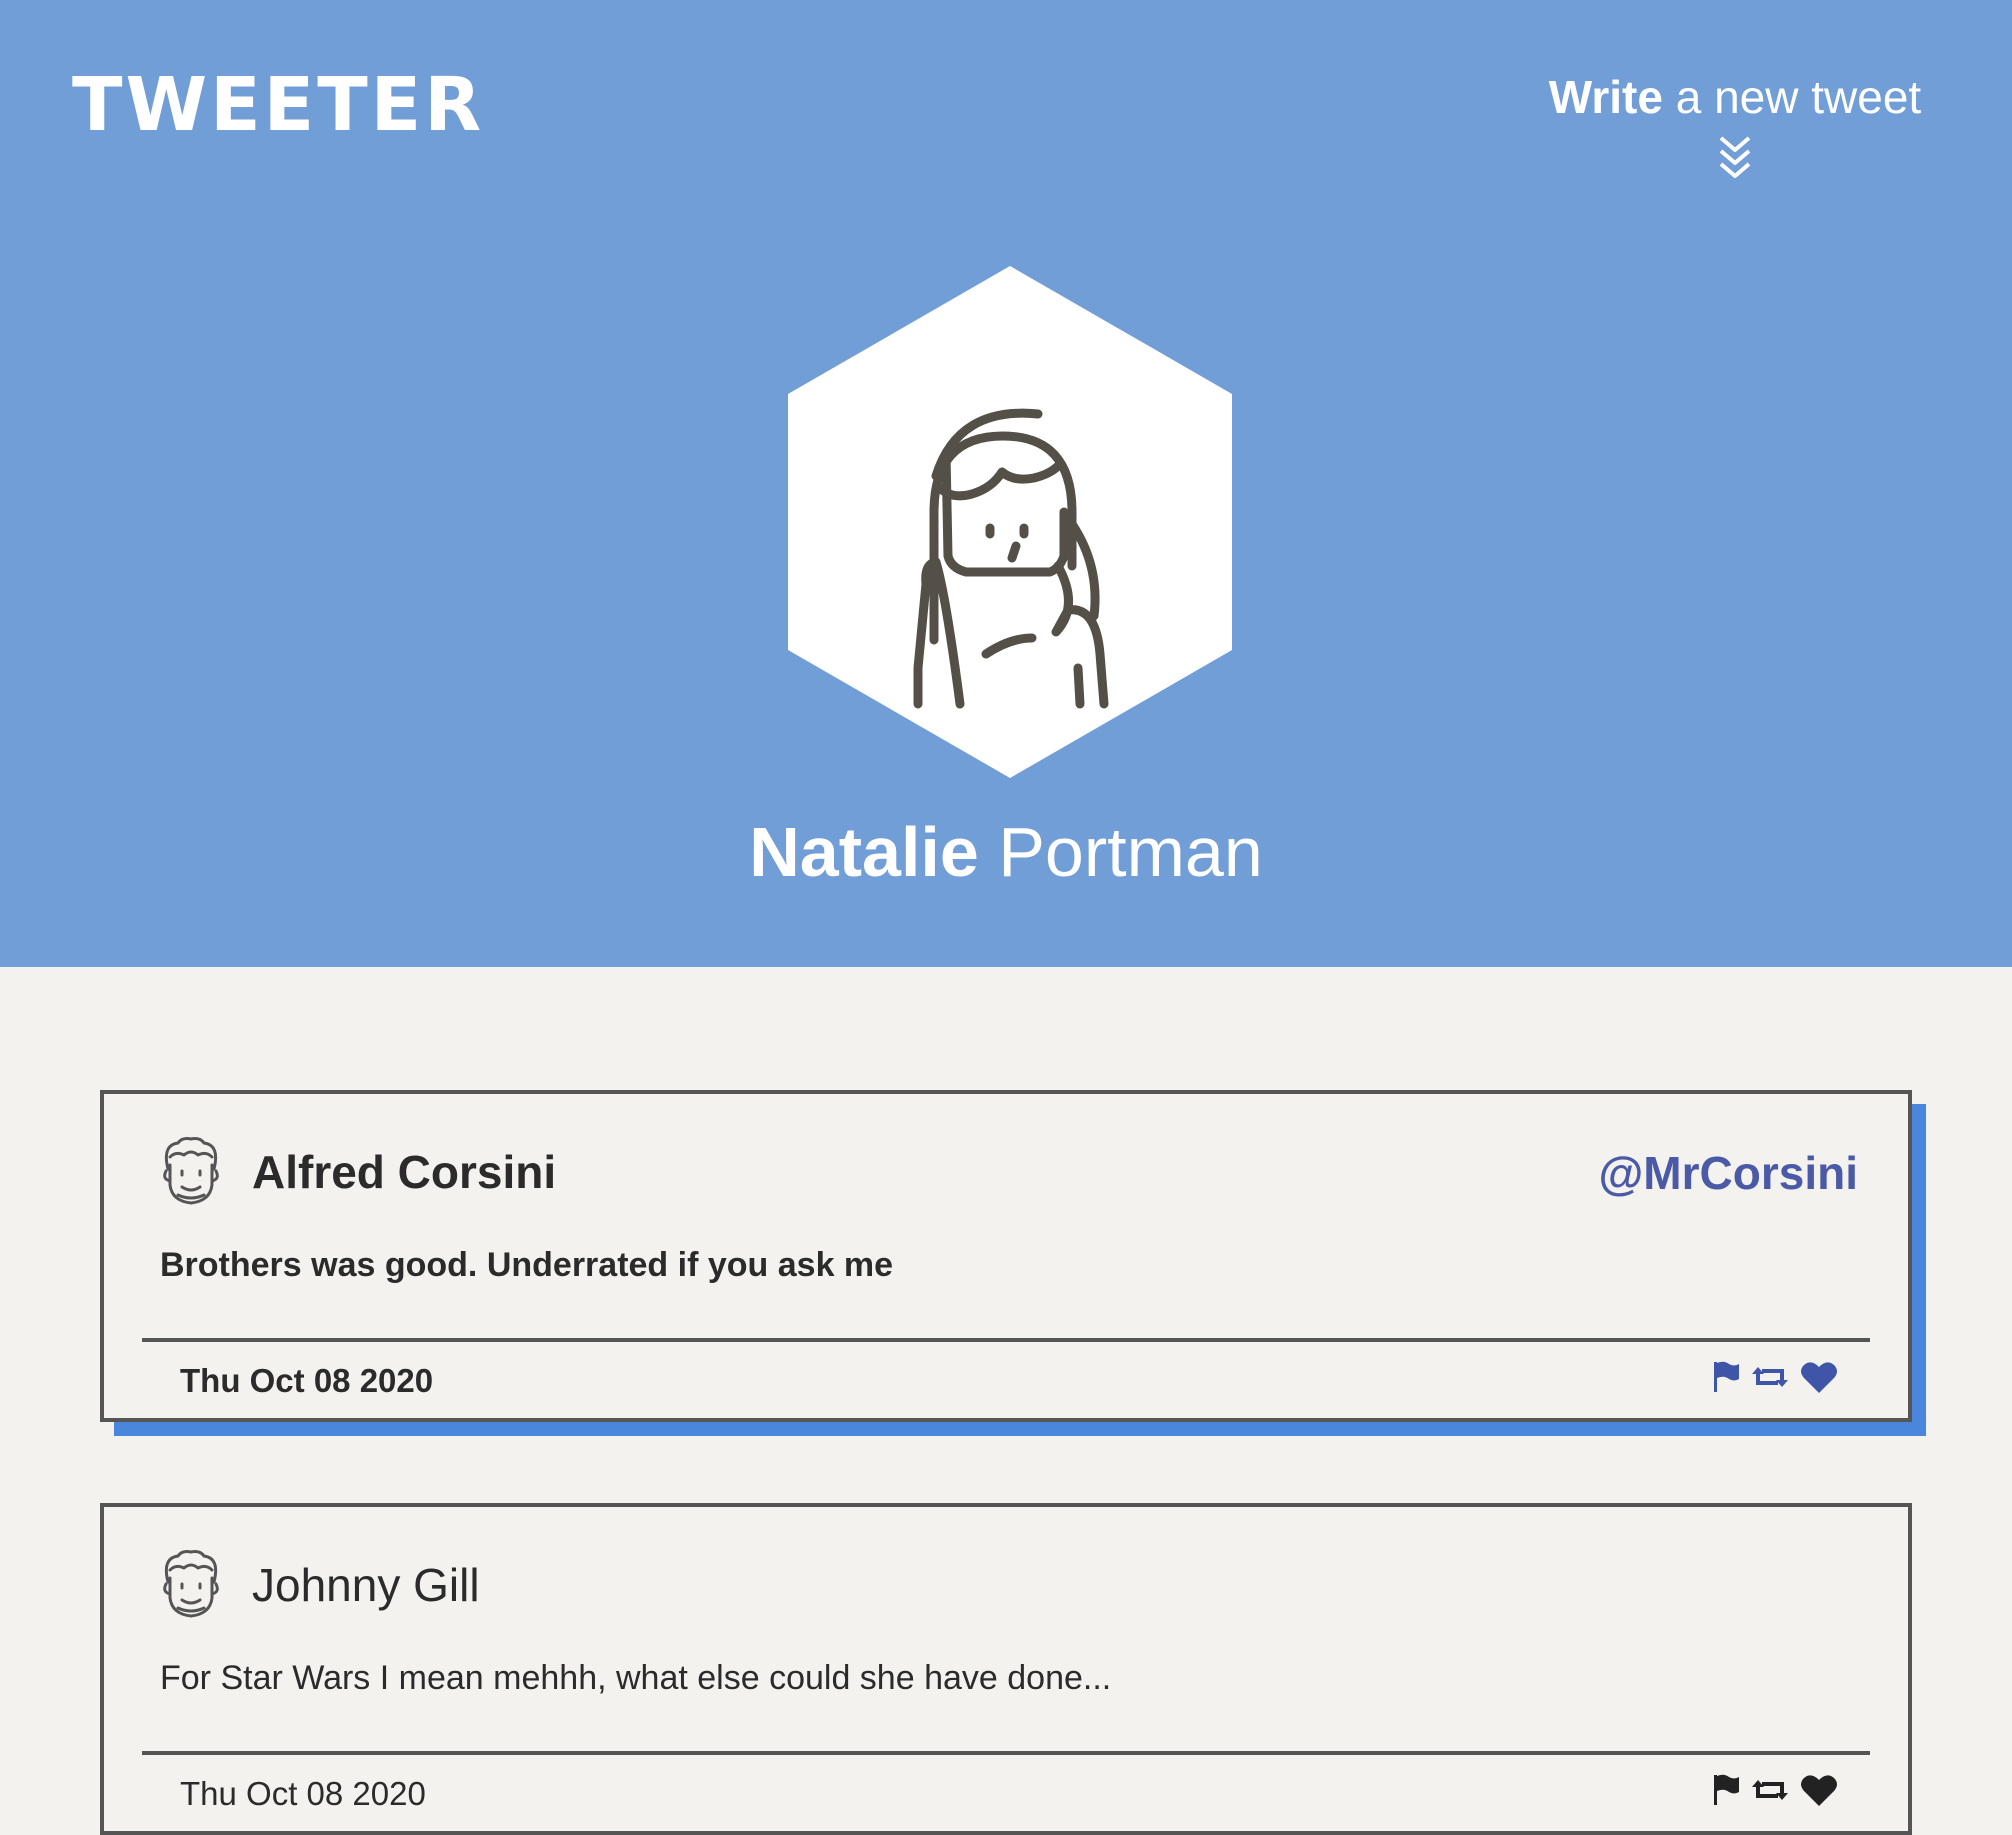 Image resolution: width=2012 pixels, height=1835 pixels. What do you see at coordinates (1735, 157) in the screenshot?
I see `chevrons-down-icon` at bounding box center [1735, 157].